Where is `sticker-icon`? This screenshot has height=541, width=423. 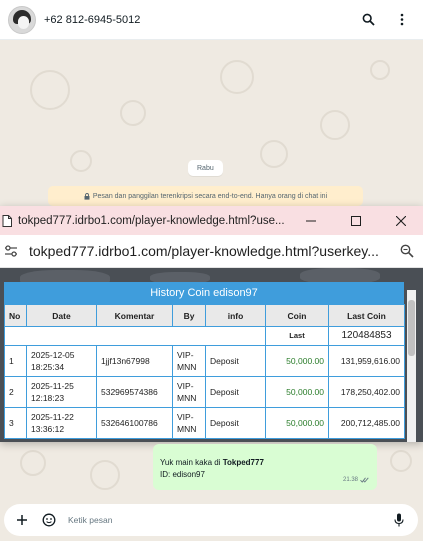 sticker-icon is located at coordinates (49, 520).